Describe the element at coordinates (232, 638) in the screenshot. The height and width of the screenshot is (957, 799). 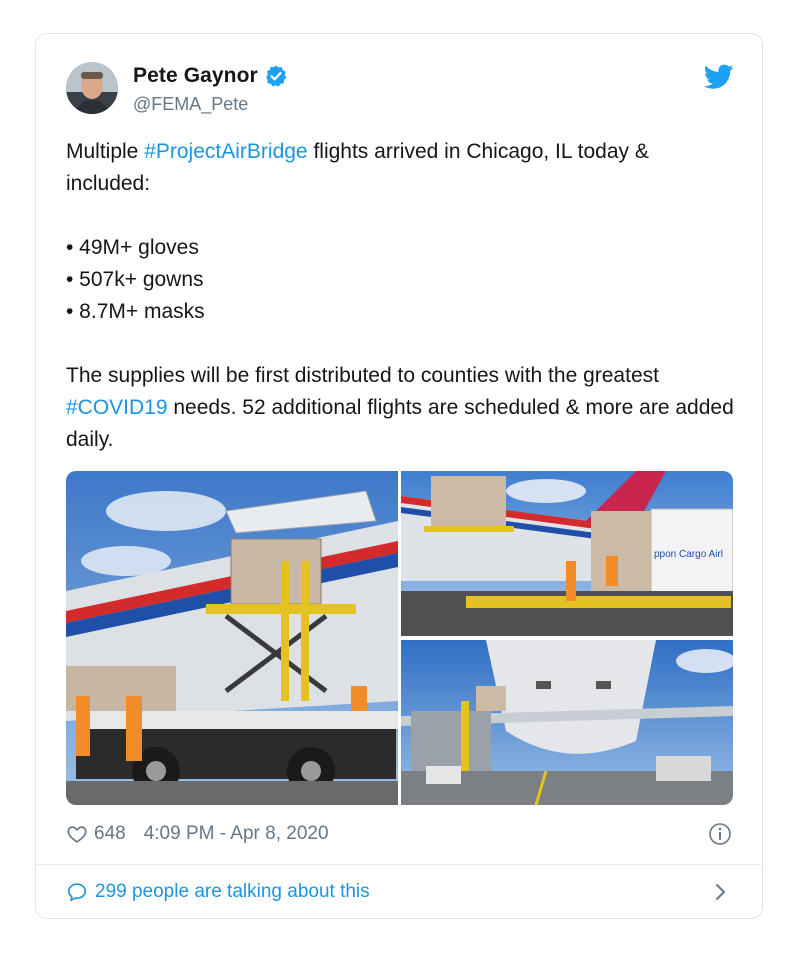
I see `cargo-loading-photo-left` at that location.